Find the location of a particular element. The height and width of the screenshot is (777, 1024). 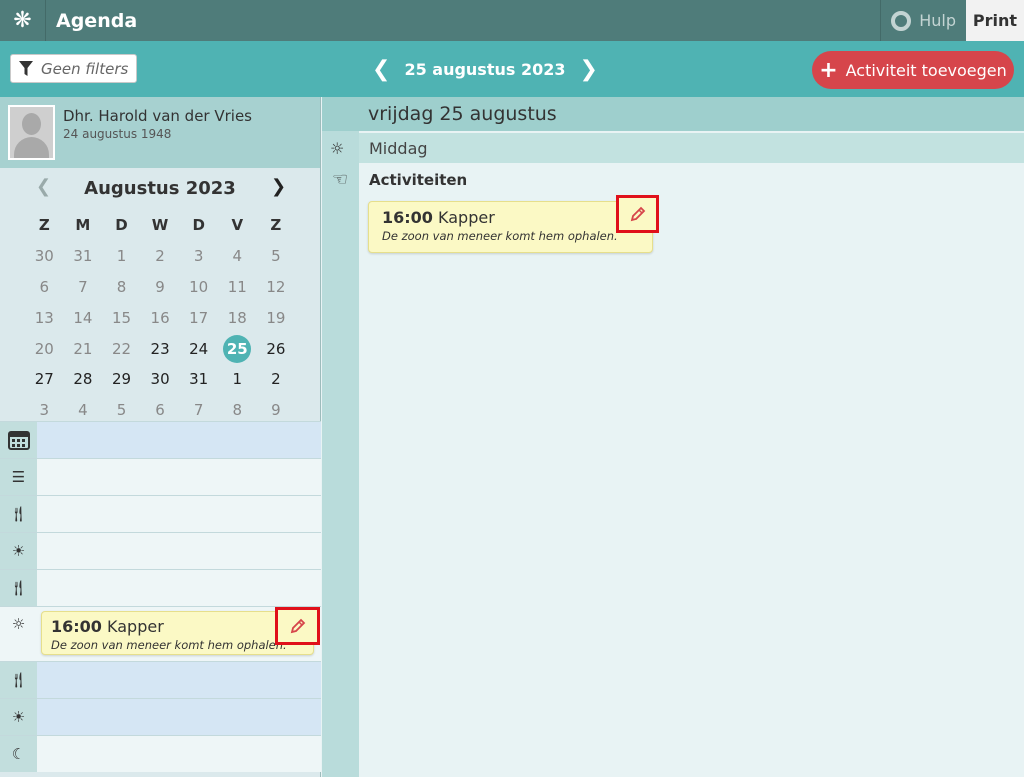

chevron-left-icon: ❮ is located at coordinates (381, 69).